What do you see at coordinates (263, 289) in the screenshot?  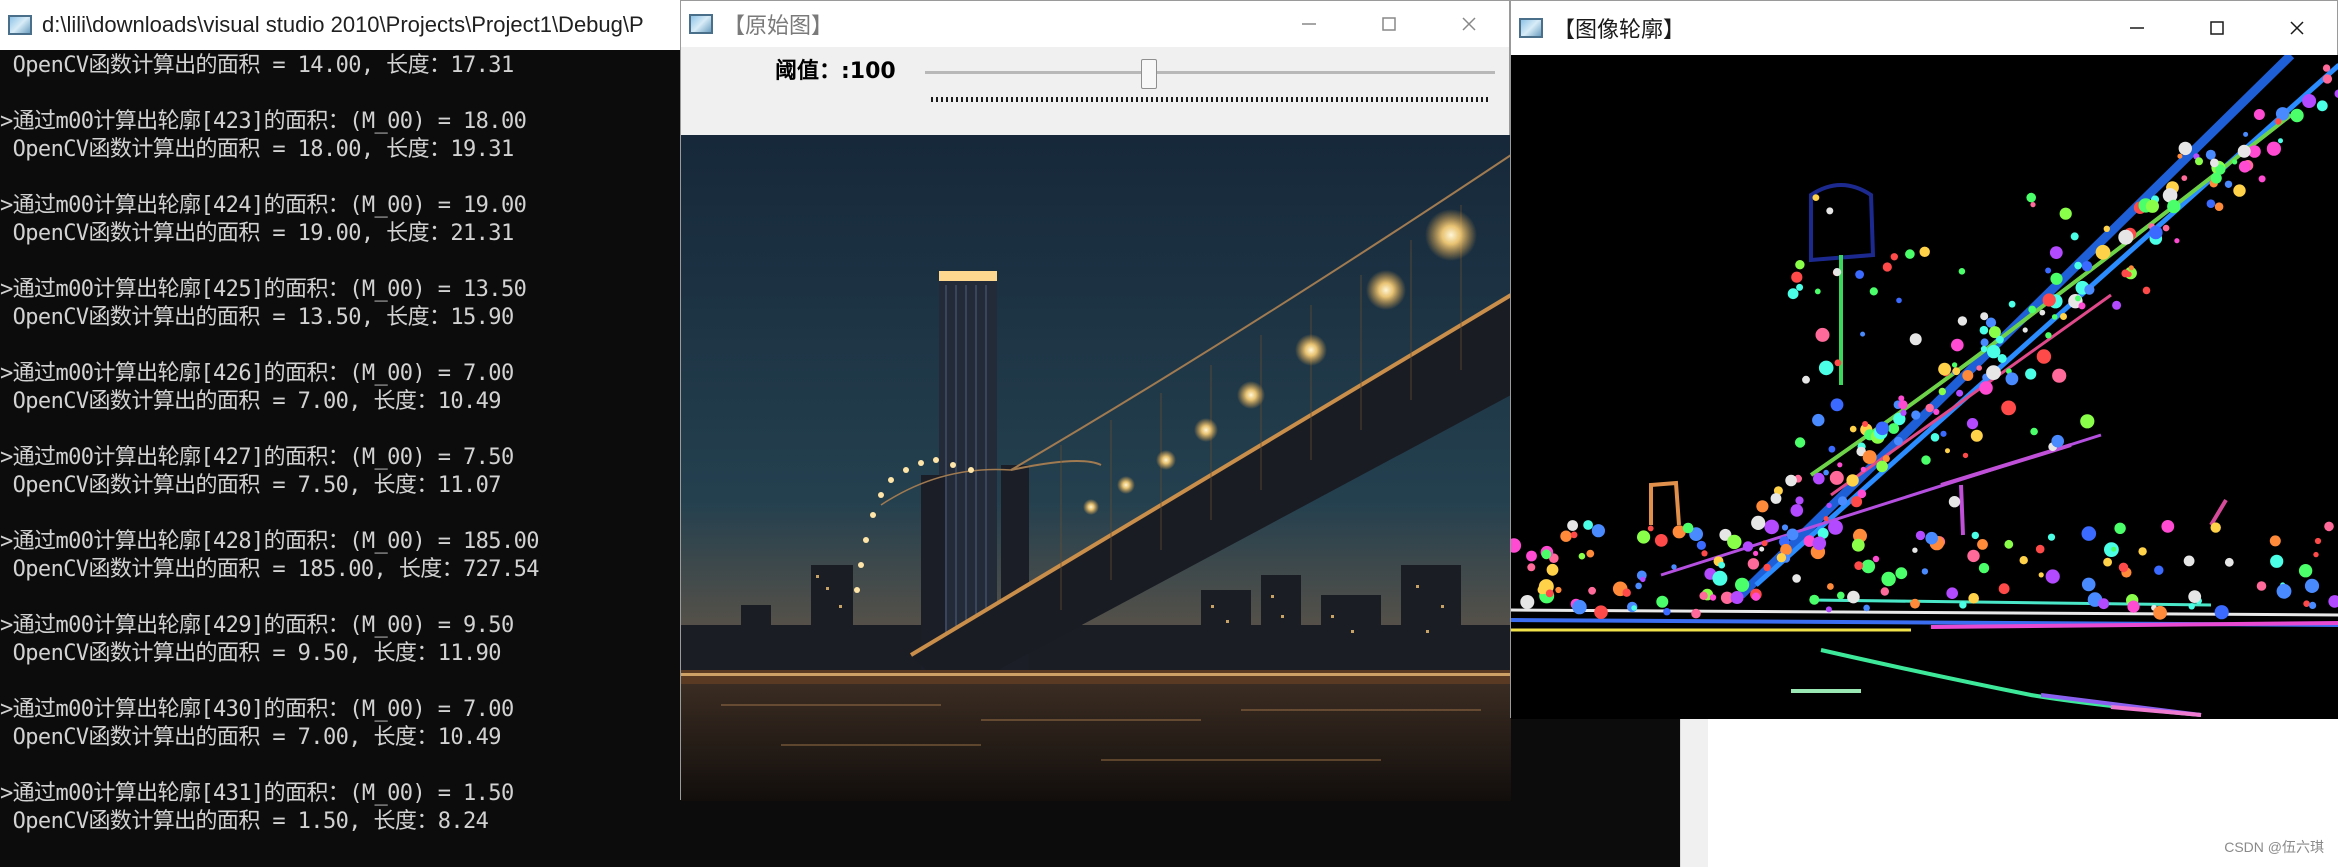 I see `console-line: >通过m00计算出轮廓[425]的面积：(M_00) = 13.50` at bounding box center [263, 289].